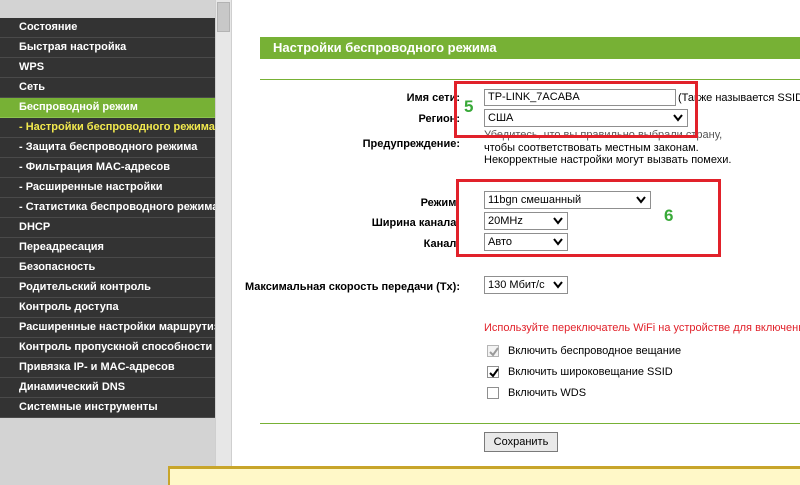 The width and height of the screenshot is (800, 485). I want to click on warning-label: Предупреждение:, so click(411, 144).